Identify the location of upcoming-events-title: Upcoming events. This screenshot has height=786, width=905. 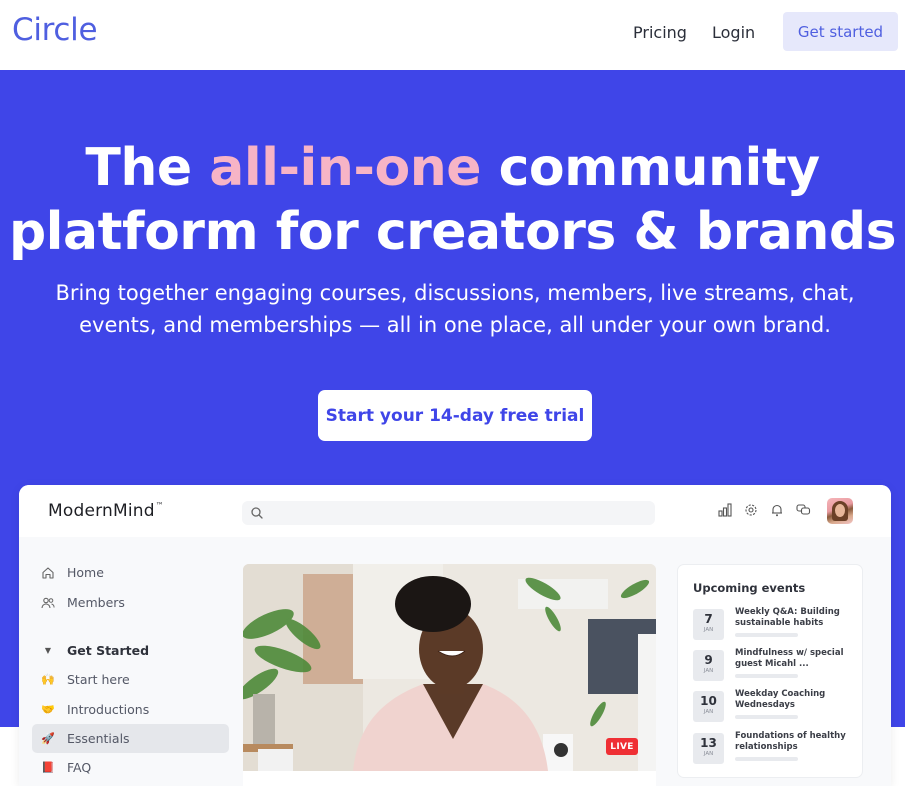
(749, 588).